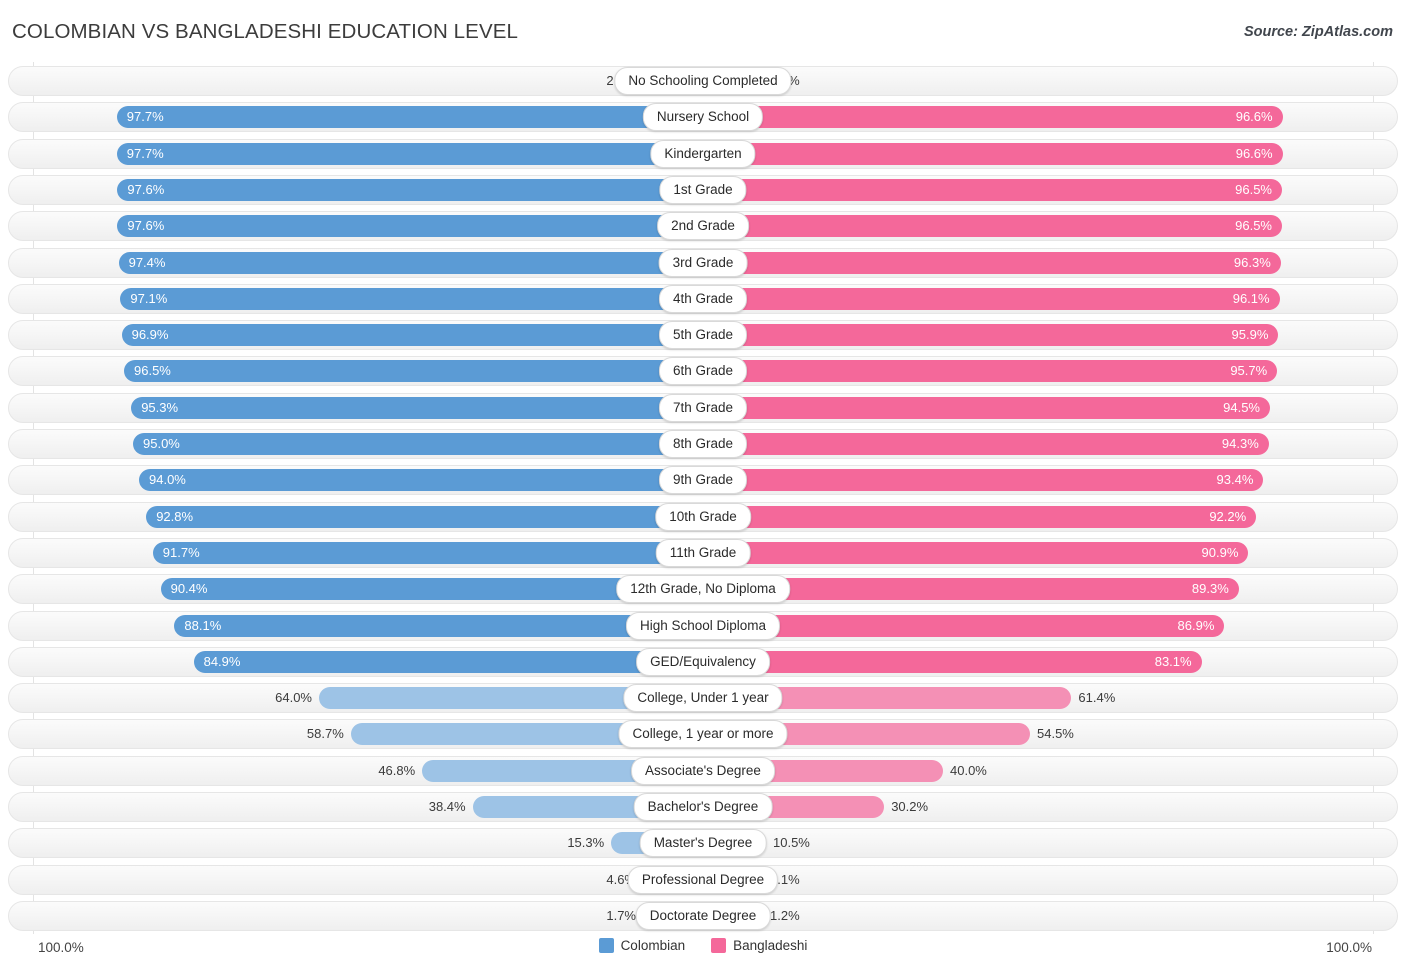 This screenshot has height=975, width=1406. I want to click on category-label: 5th Grade, so click(703, 335).